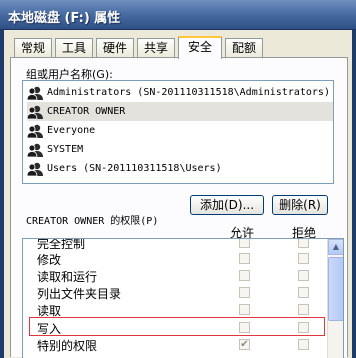 This screenshot has height=358, width=356. Describe the element at coordinates (79, 294) in the screenshot. I see `permission-name: 列出文件夹目录` at that location.